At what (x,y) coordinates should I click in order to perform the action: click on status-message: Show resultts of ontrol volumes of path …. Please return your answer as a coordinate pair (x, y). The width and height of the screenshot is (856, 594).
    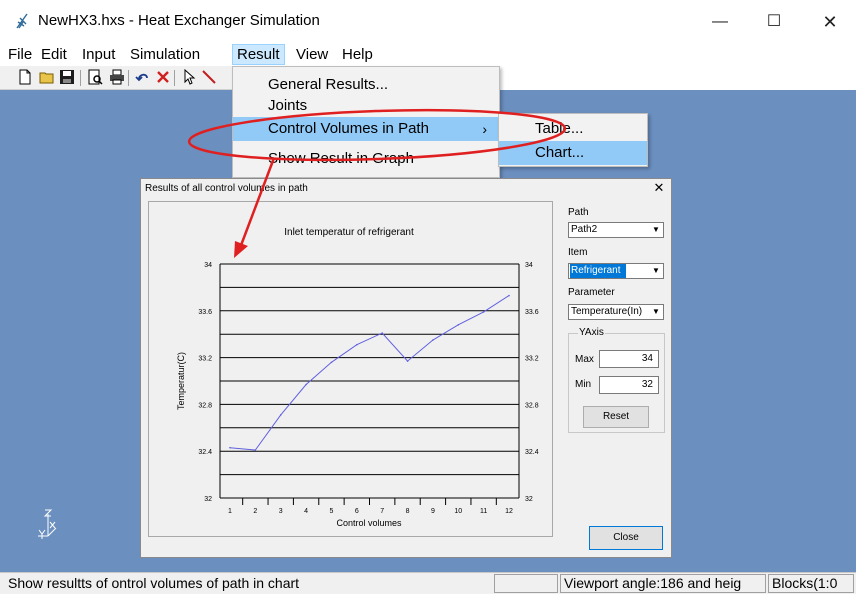
    Looking at the image, I should click on (154, 583).